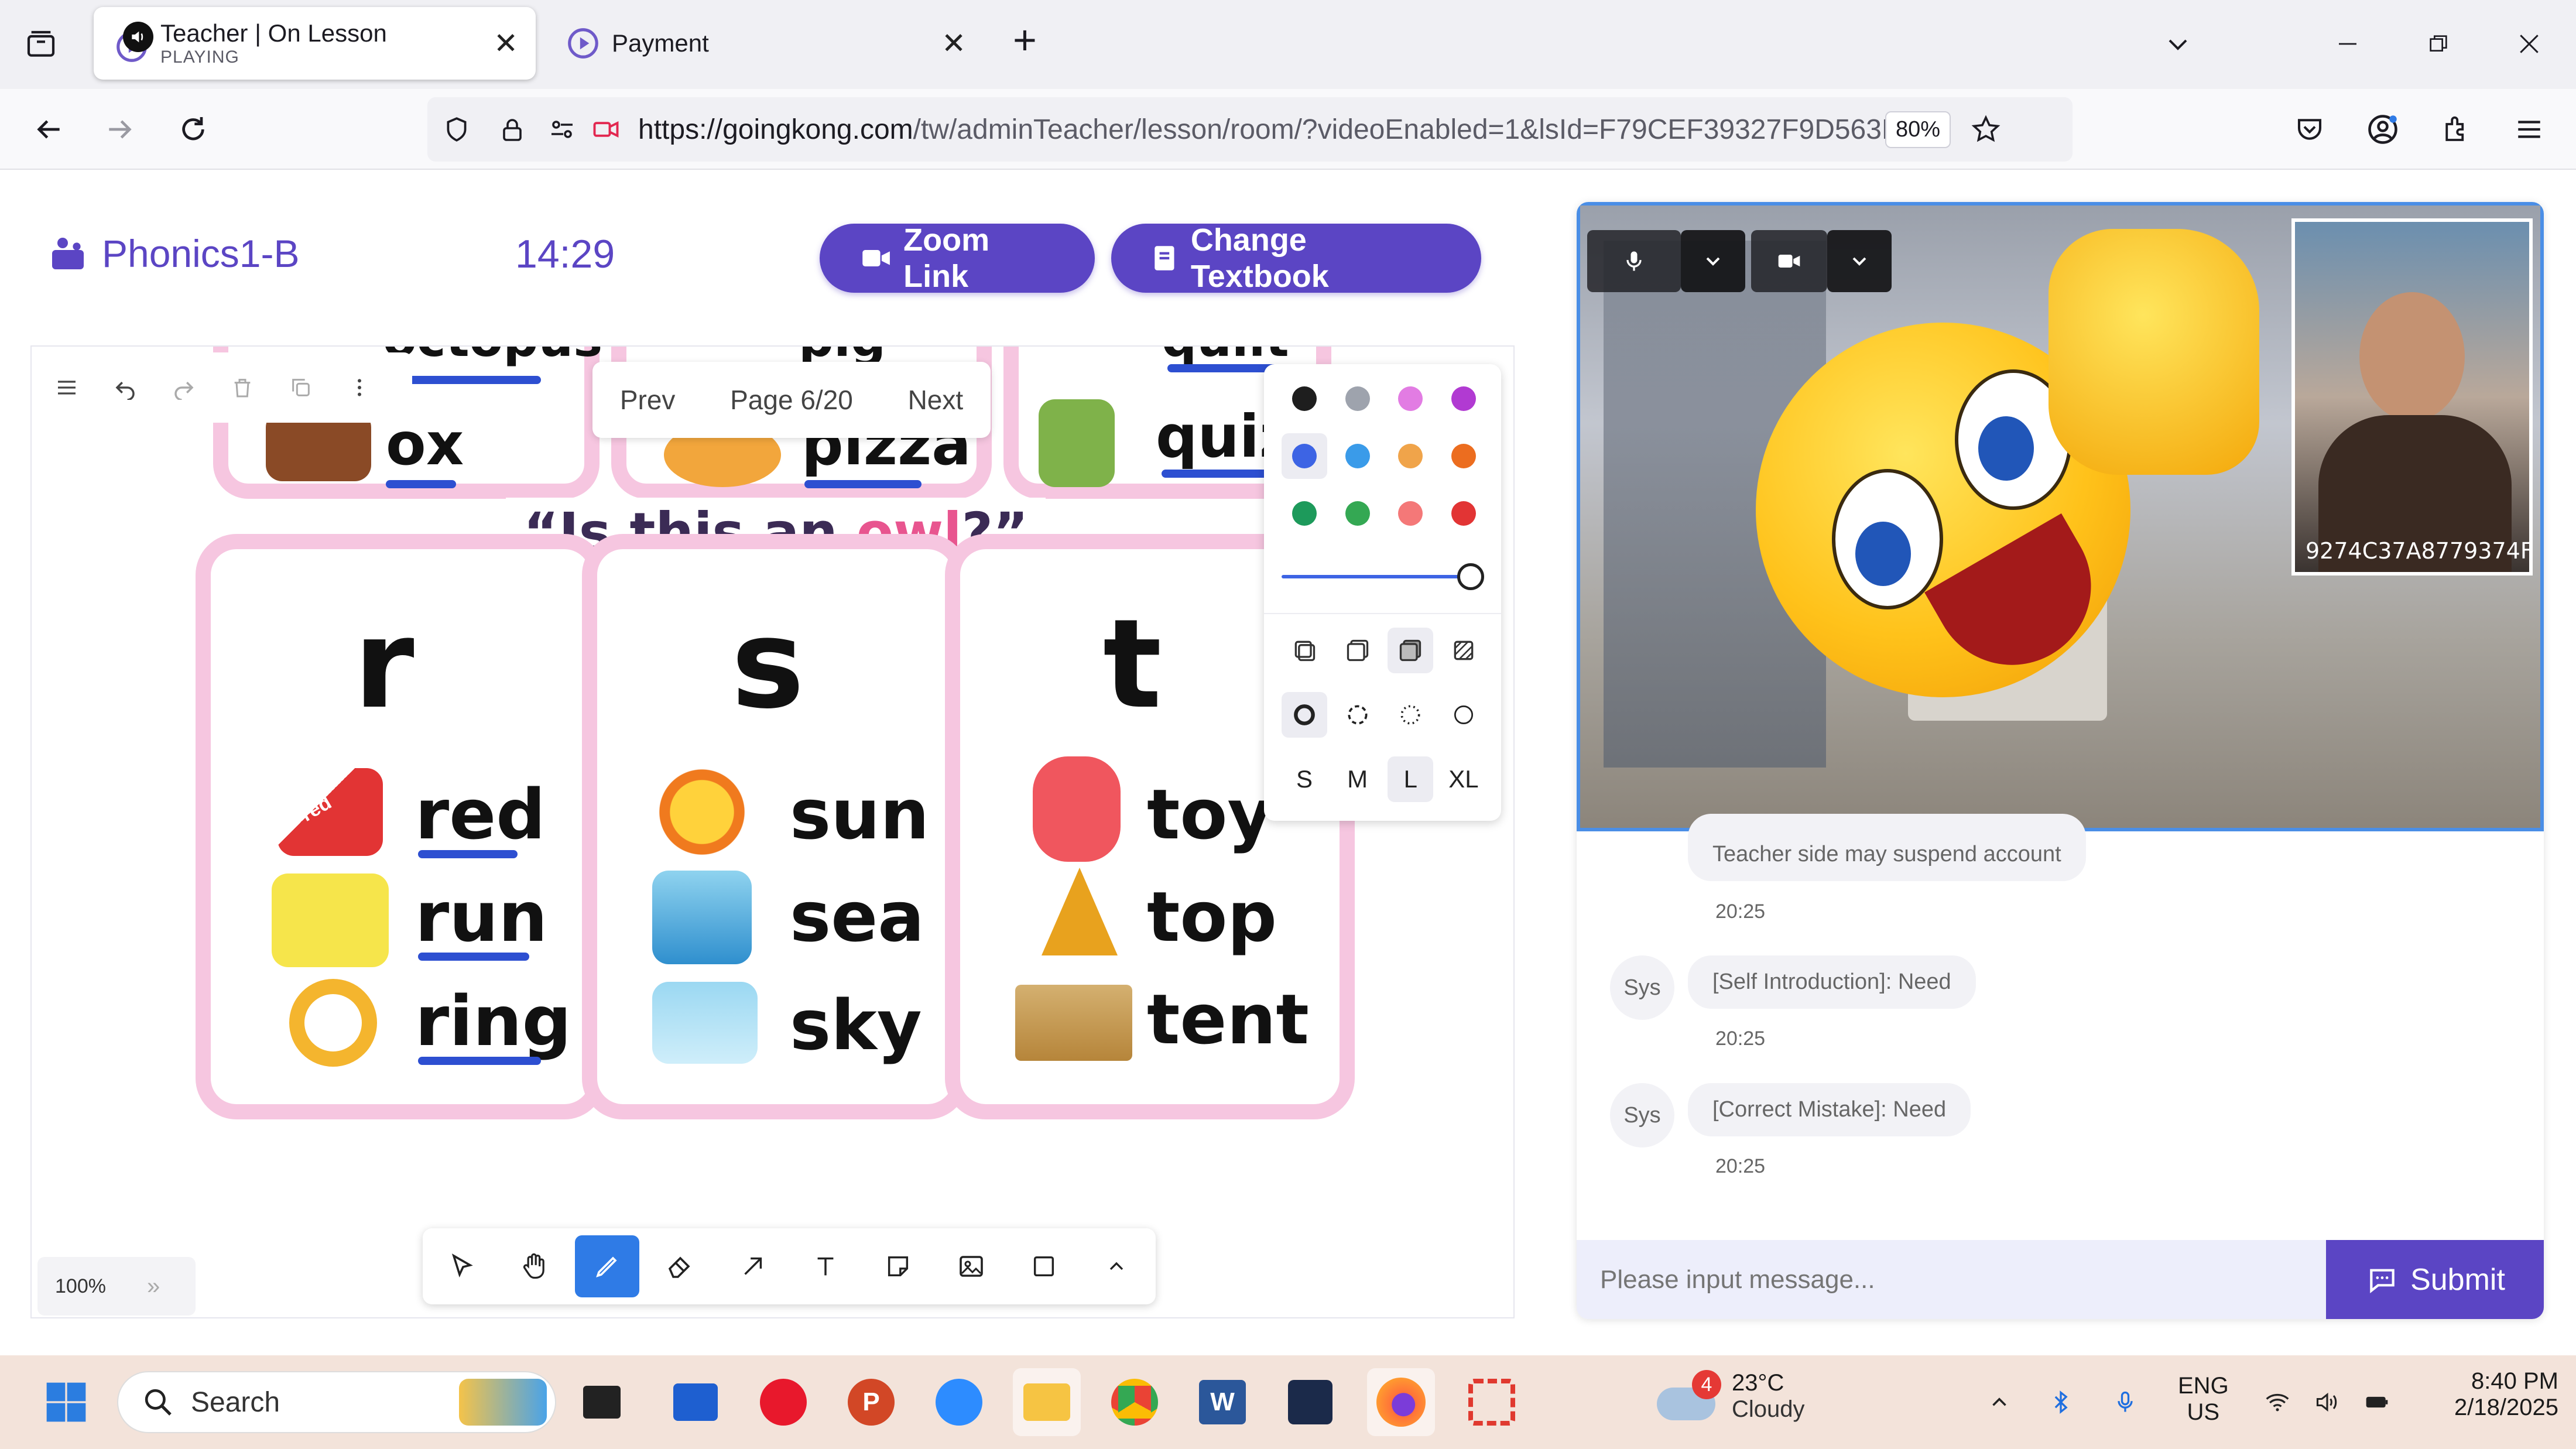 The height and width of the screenshot is (1449, 2576). Describe the element at coordinates (1358, 779) in the screenshot. I see `size-m-button: M` at that location.